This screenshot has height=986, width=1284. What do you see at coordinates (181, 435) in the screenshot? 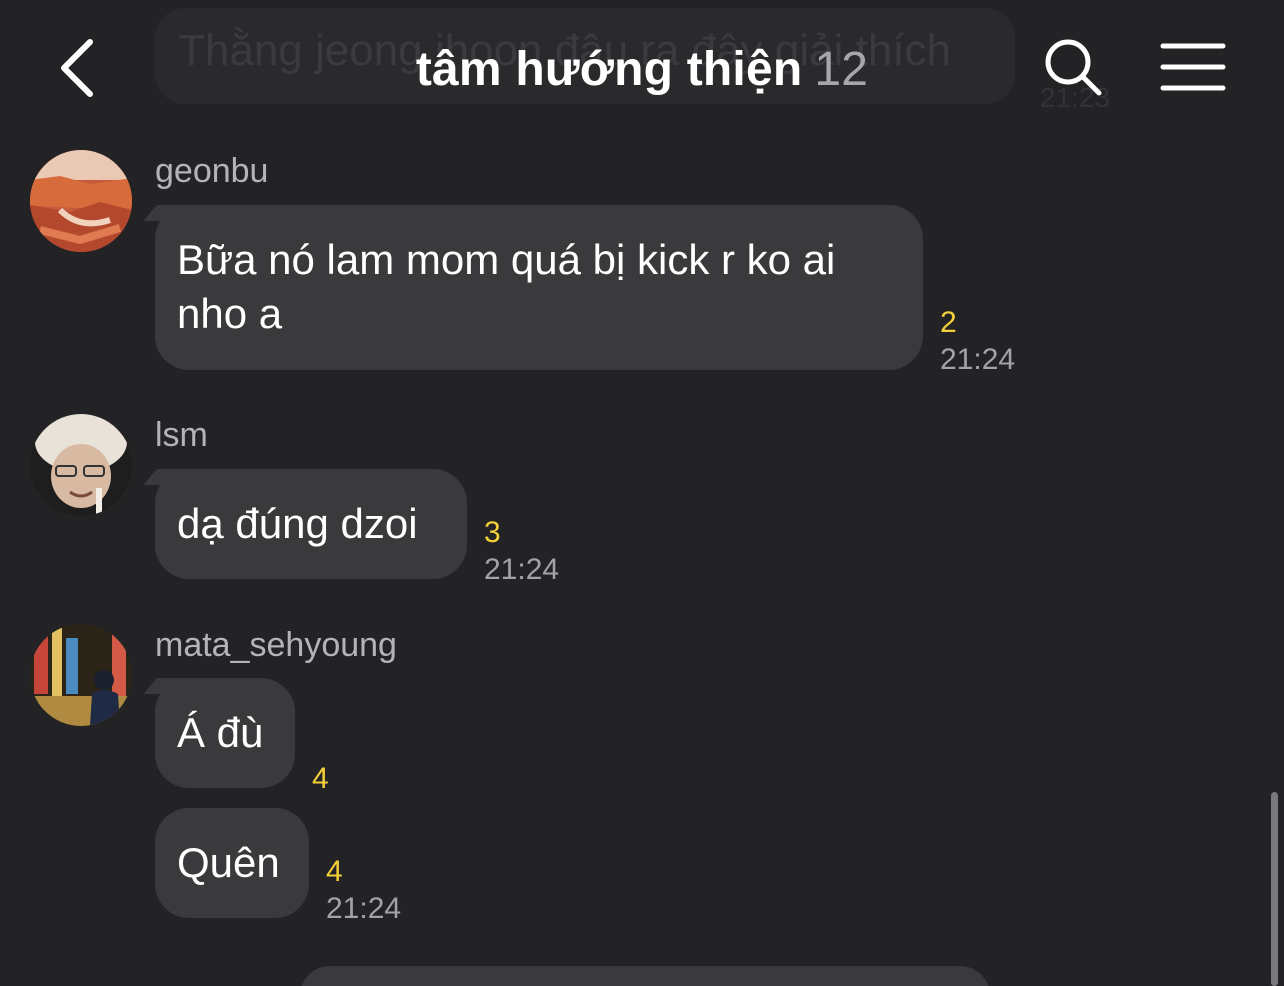
I see `sender-name: lsm` at bounding box center [181, 435].